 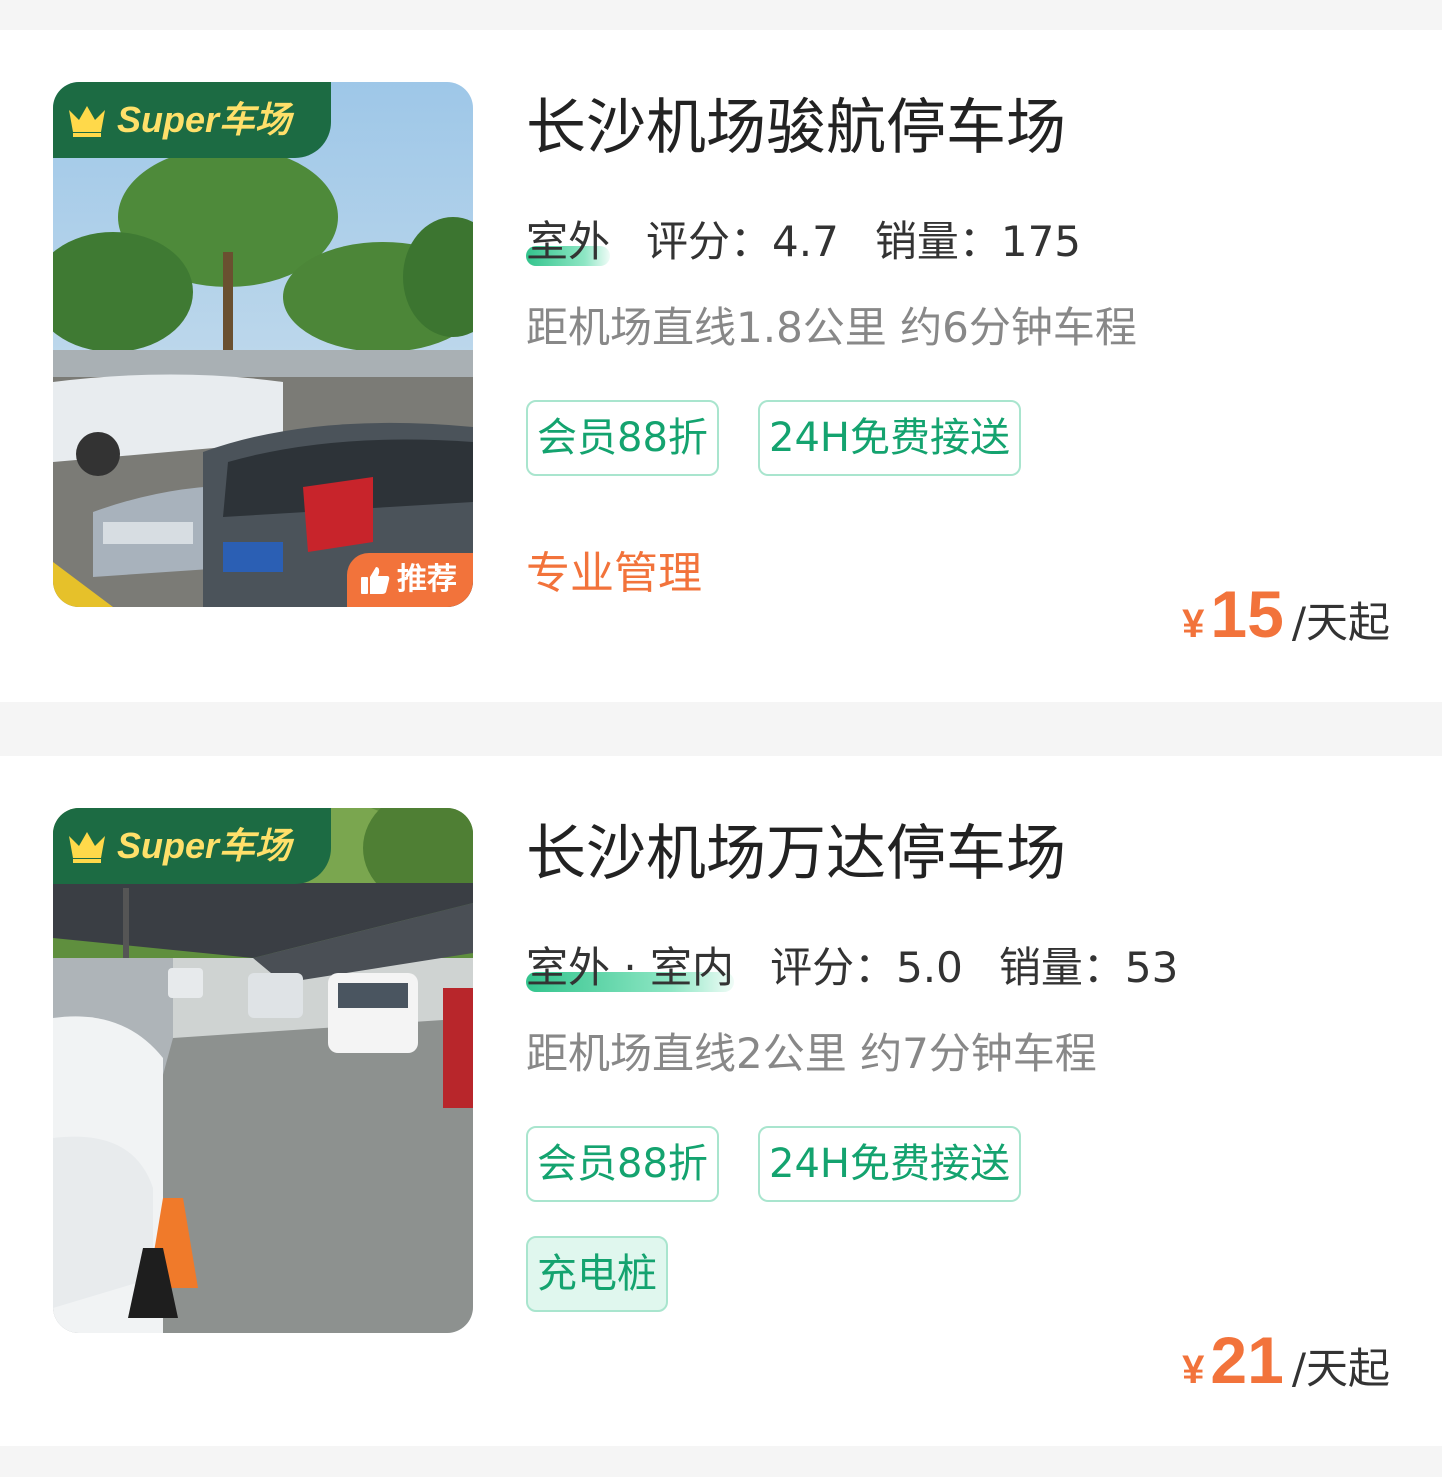 I want to click on parking-type: 室外 · 室内, so click(x=630, y=968).